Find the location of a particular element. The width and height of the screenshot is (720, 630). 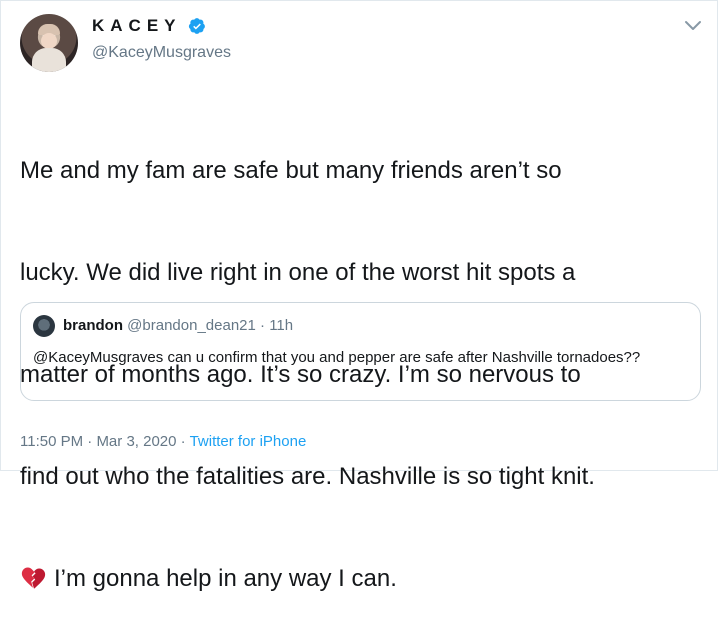

avatar-body is located at coordinates (49, 60).